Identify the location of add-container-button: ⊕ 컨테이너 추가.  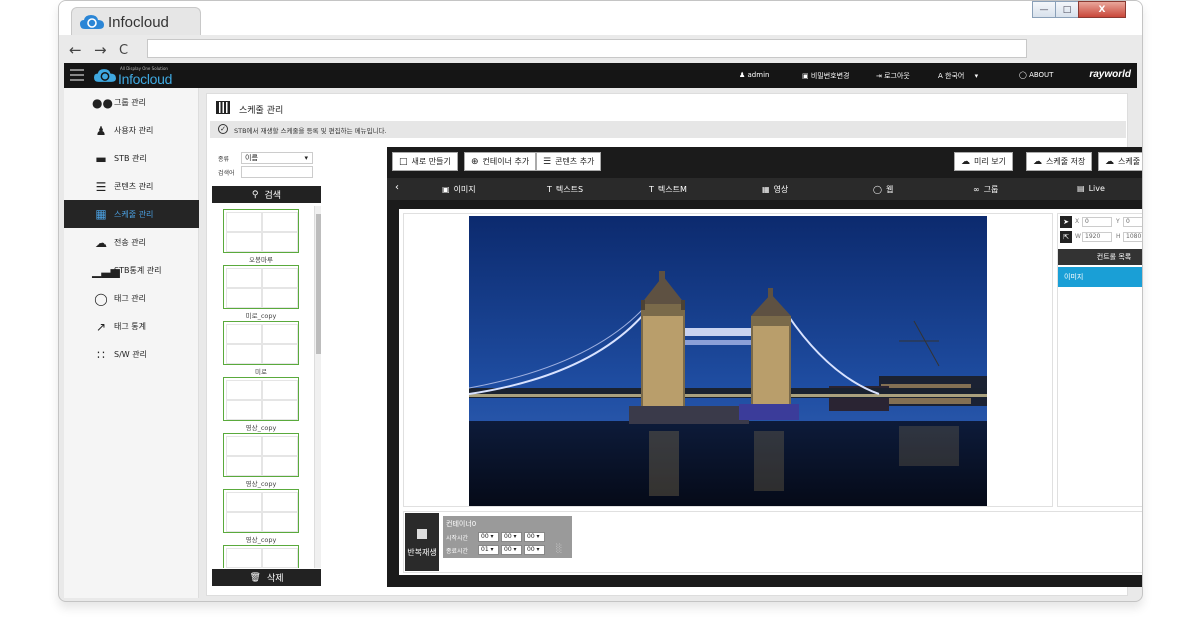
(500, 161).